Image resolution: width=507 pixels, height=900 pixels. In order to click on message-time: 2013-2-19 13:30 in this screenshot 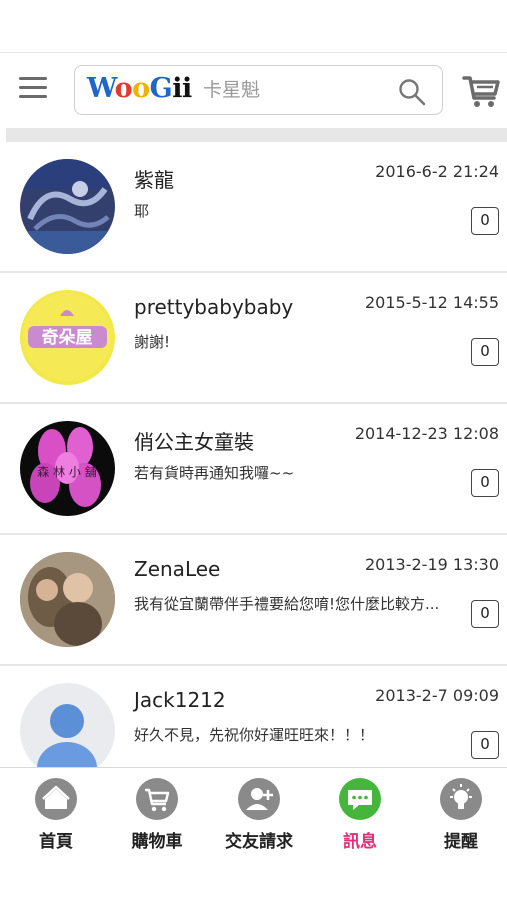, I will do `click(432, 564)`.